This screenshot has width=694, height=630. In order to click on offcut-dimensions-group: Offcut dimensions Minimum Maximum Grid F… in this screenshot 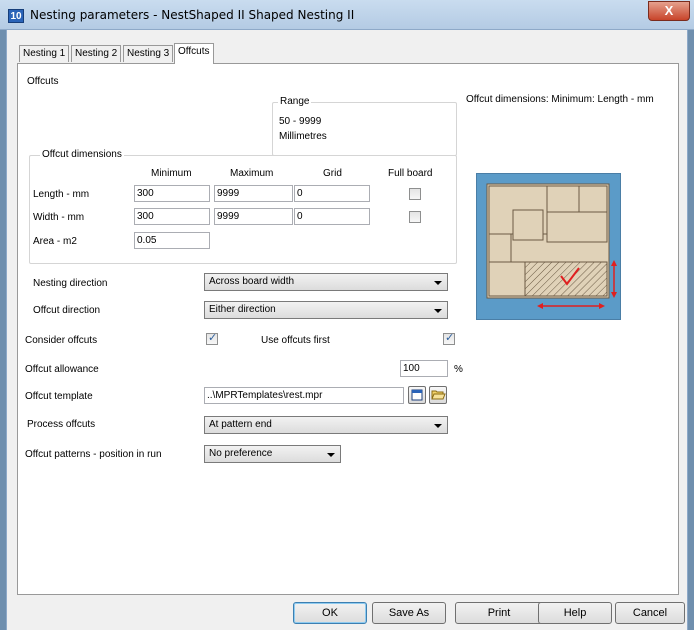, I will do `click(243, 206)`.